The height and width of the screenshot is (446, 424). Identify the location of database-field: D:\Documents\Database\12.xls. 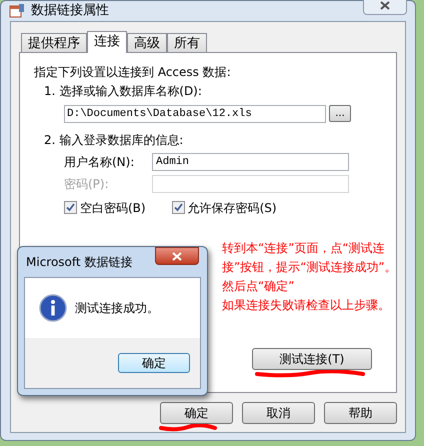
(195, 113).